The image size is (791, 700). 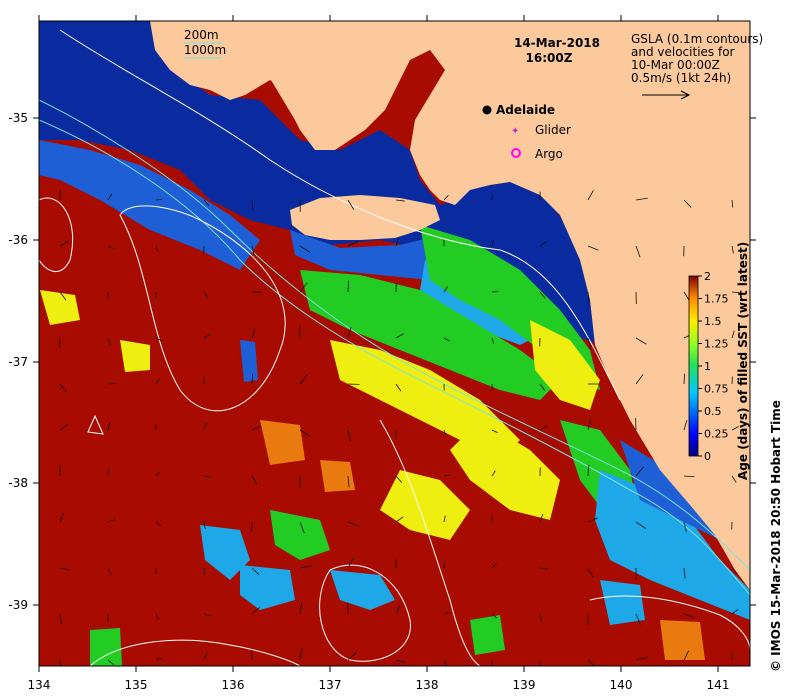 I want to click on x-tick-label: 136, so click(x=233, y=685).